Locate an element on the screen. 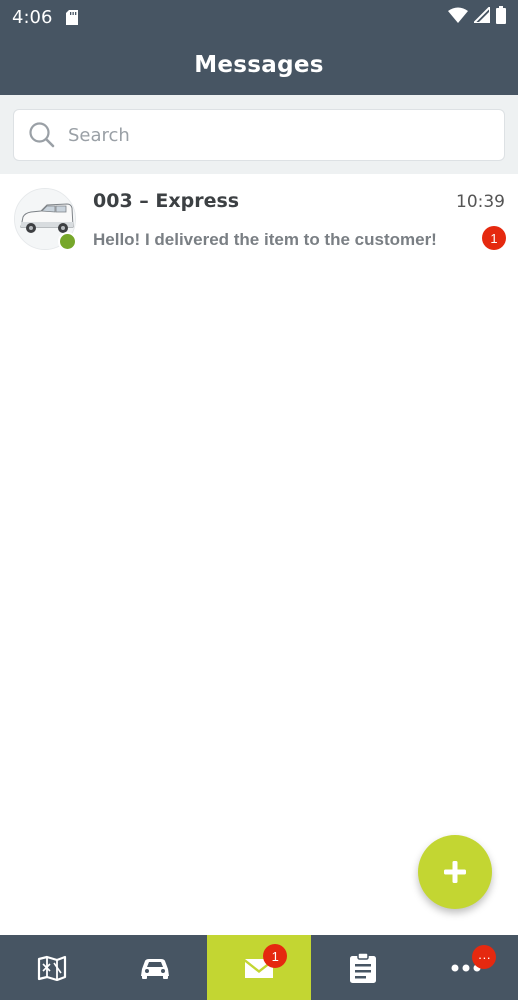  bottom-nav: 1 ··· is located at coordinates (259, 967).